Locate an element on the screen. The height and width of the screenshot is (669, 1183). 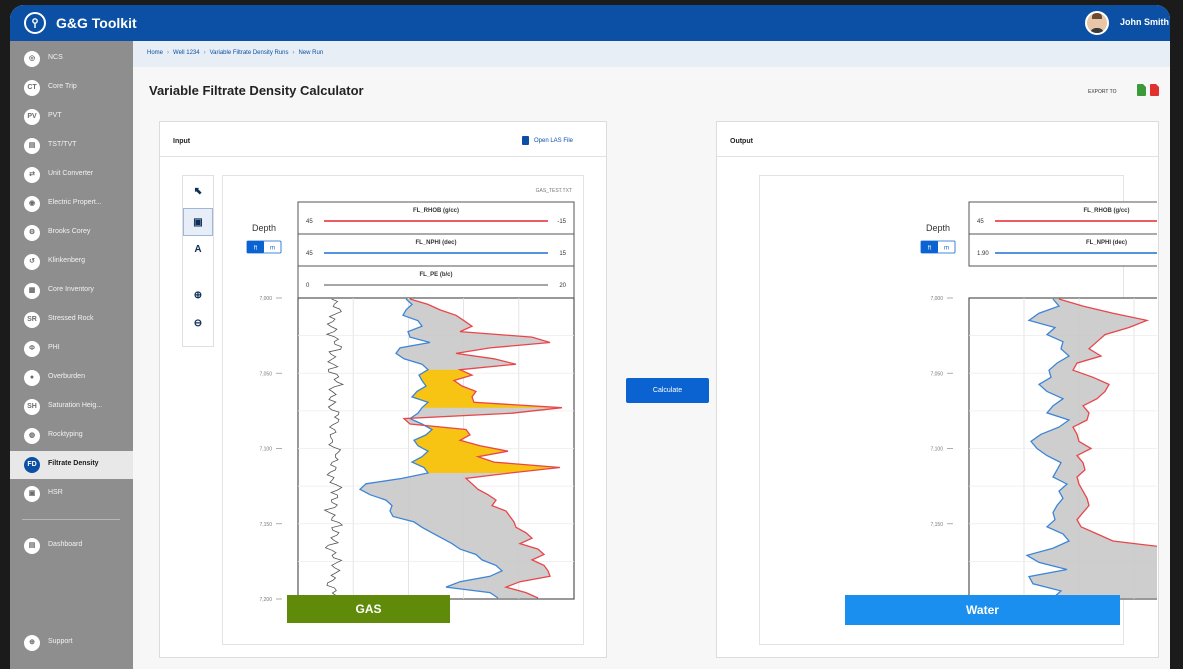
breadcrumb-item: Home is located at coordinates (155, 53).